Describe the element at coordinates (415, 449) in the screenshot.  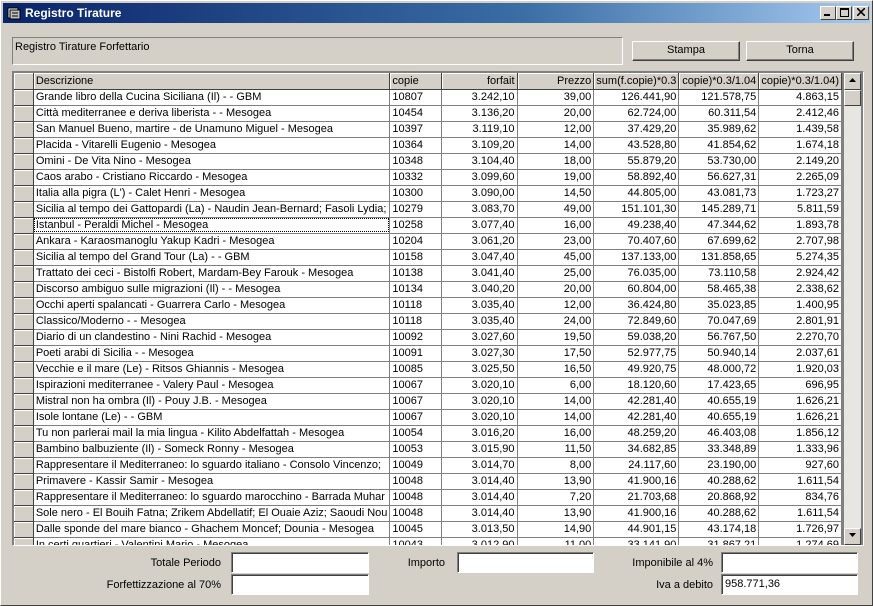
I see `cell-copie: 10053` at that location.